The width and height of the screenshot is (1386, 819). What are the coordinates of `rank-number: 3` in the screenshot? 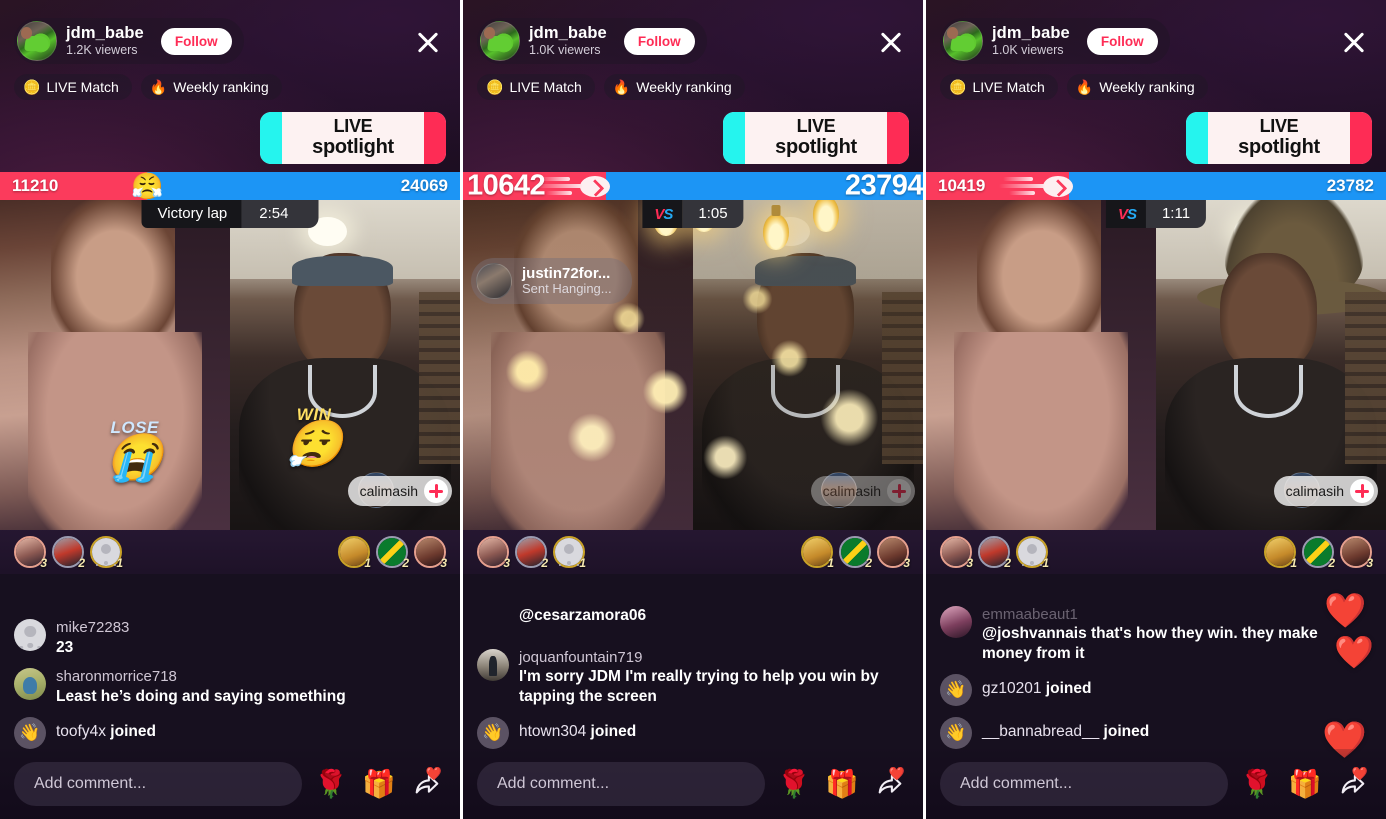 It's located at (43, 563).